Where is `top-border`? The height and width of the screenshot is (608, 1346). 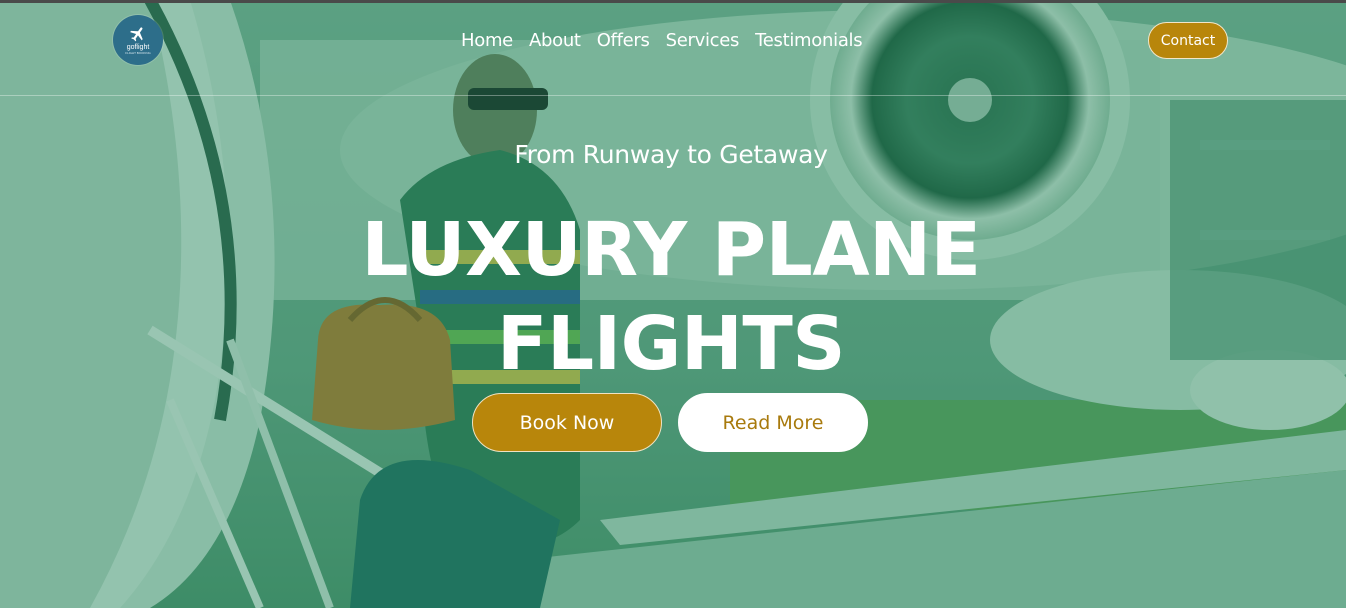
top-border is located at coordinates (673, 1).